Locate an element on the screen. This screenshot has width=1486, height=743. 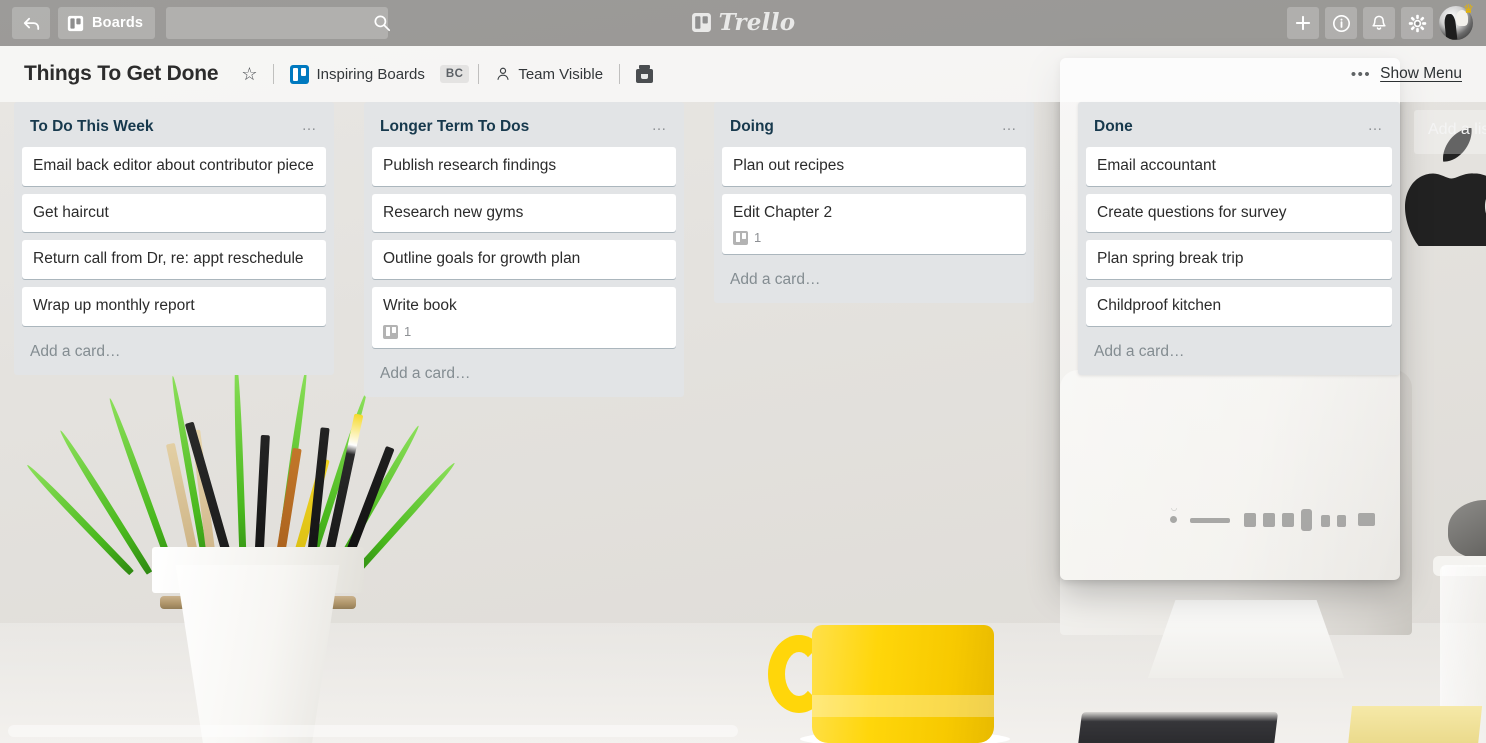
notifications-button is located at coordinates (1379, 23).